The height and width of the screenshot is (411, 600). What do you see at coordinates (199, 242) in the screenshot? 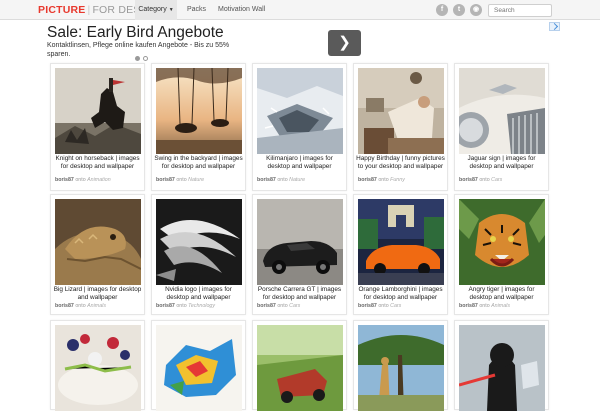
I see `nvidia-thumbnail` at bounding box center [199, 242].